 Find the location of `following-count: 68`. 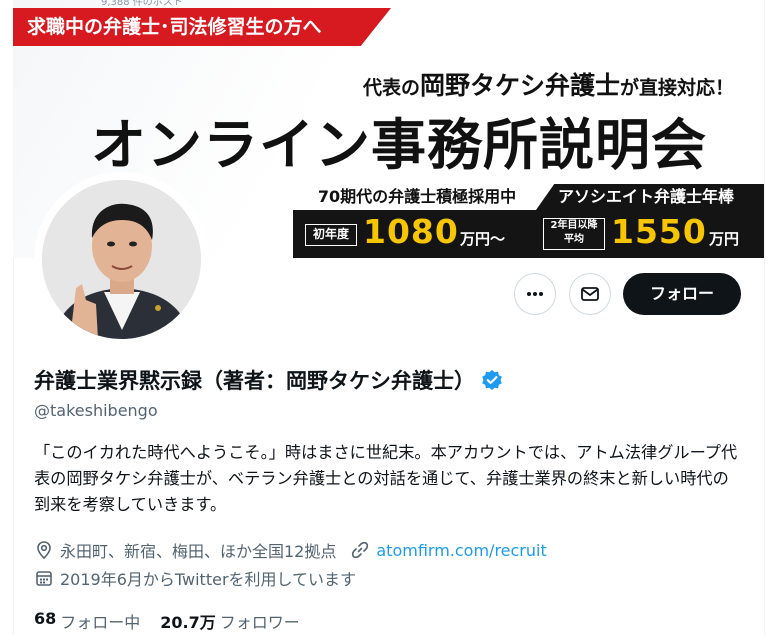

following-count: 68 is located at coordinates (45, 621).